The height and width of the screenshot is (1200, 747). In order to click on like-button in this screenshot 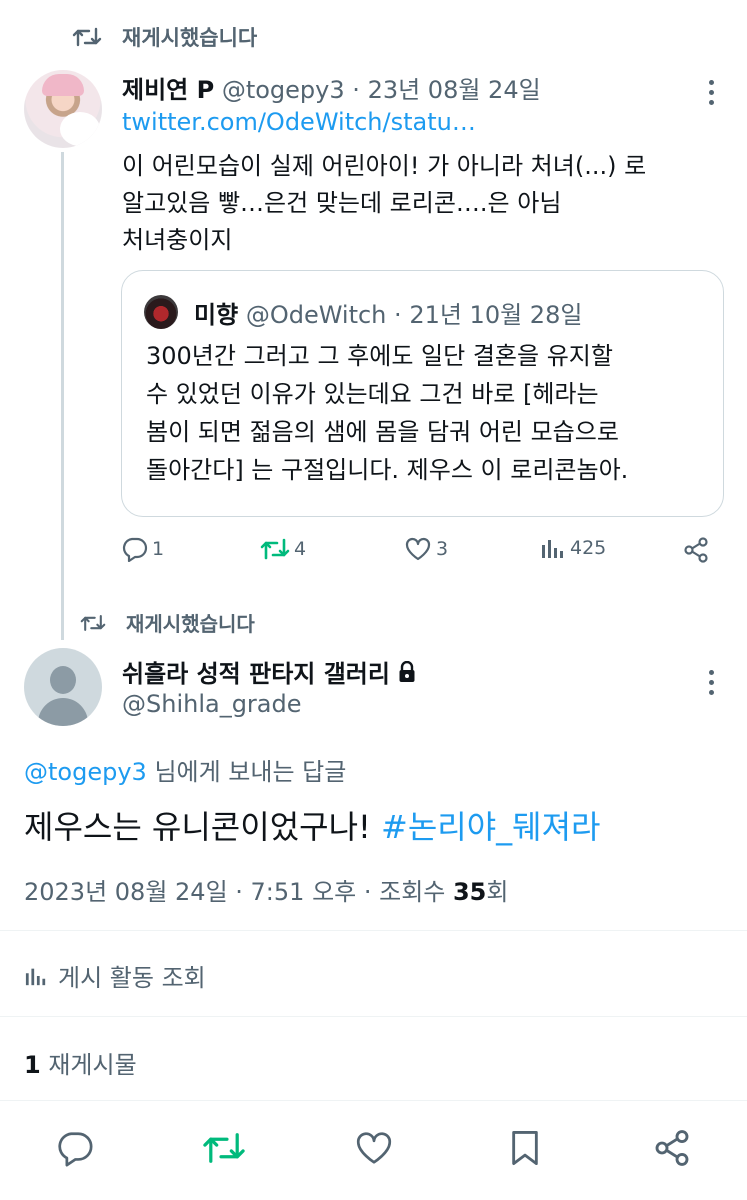, I will do `click(374, 1148)`.